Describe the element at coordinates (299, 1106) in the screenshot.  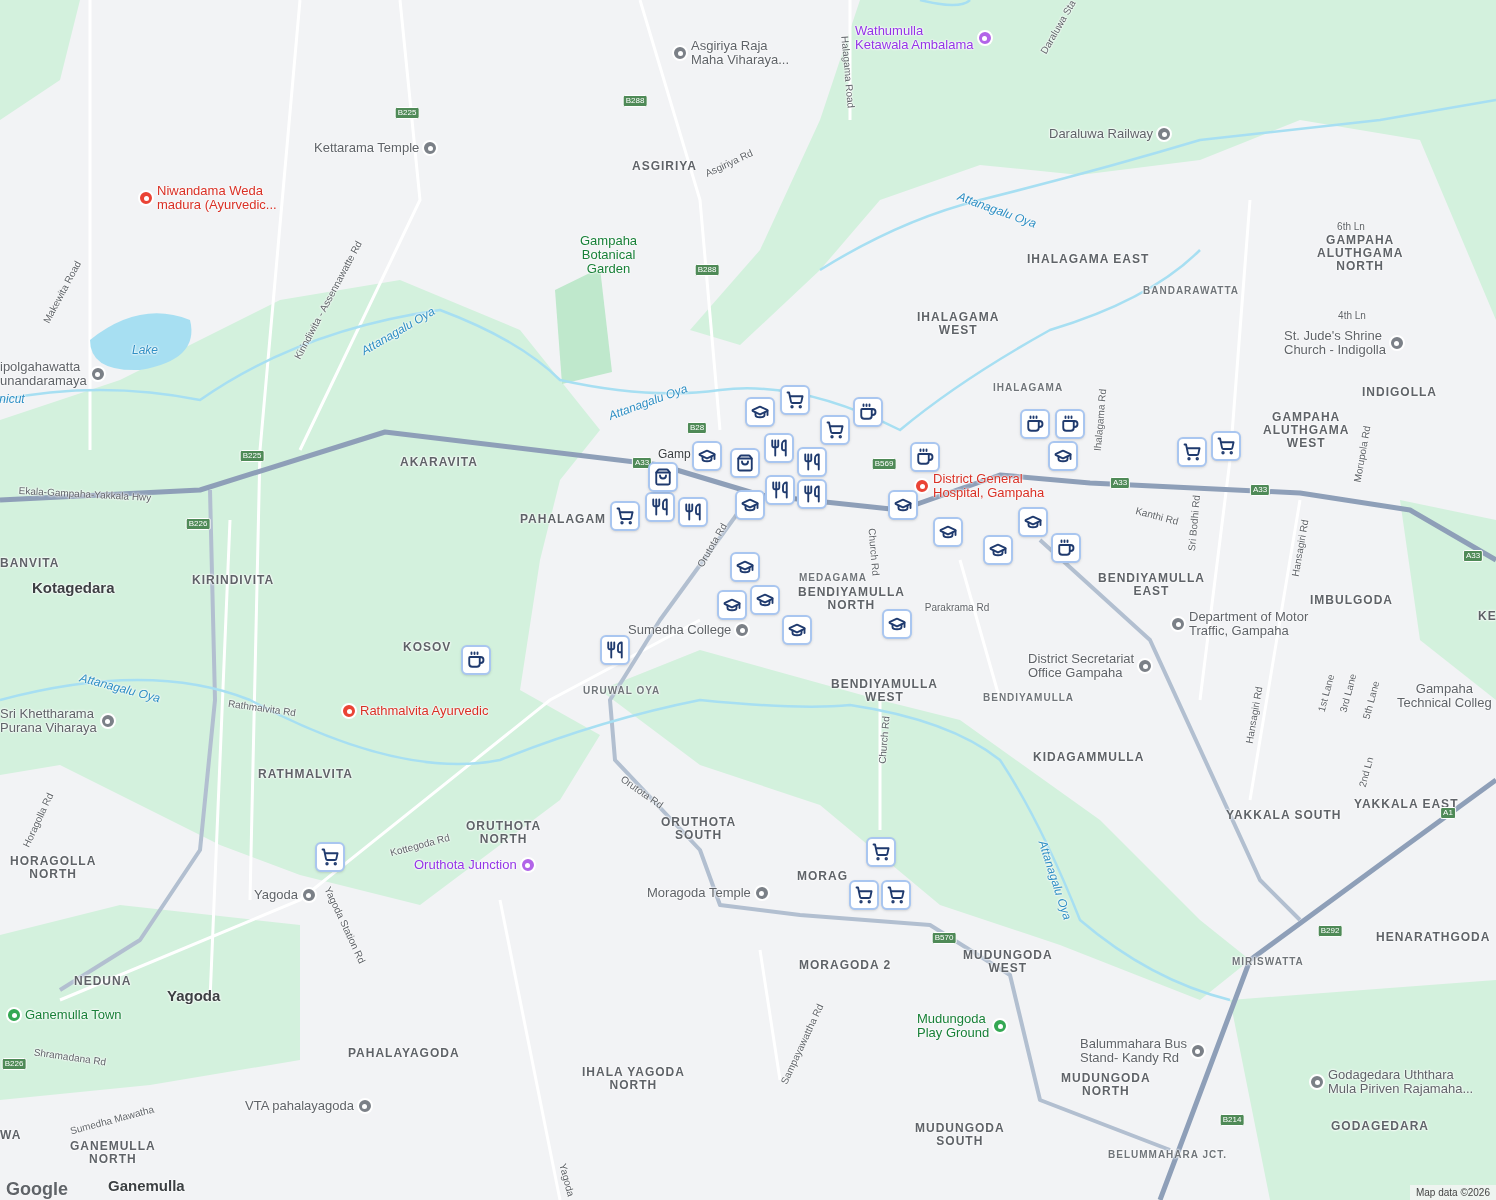
I see `place-label: VTA pahalayagoda` at that location.